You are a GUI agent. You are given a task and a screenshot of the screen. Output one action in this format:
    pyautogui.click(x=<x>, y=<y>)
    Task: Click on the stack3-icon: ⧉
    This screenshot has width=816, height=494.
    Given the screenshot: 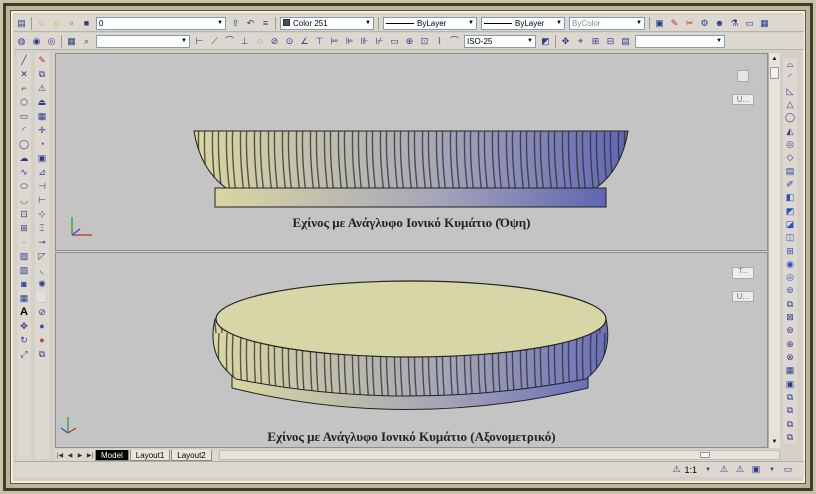 What is the action you would take?
    pyautogui.click(x=790, y=423)
    